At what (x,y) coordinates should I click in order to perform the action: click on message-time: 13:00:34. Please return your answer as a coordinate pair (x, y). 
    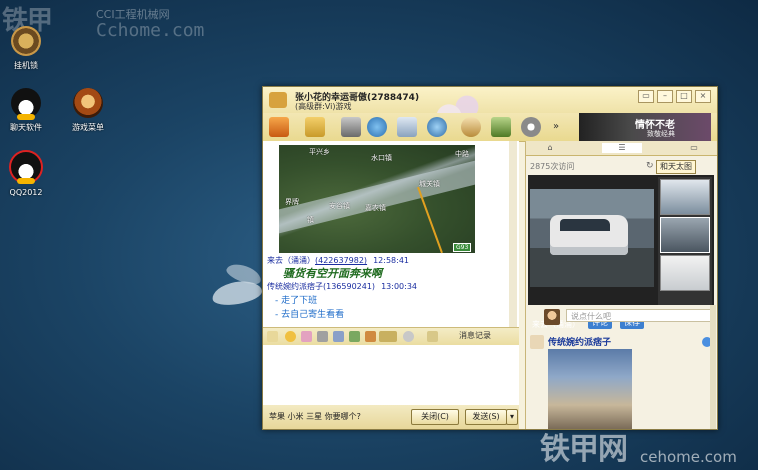
    Looking at the image, I should click on (399, 286).